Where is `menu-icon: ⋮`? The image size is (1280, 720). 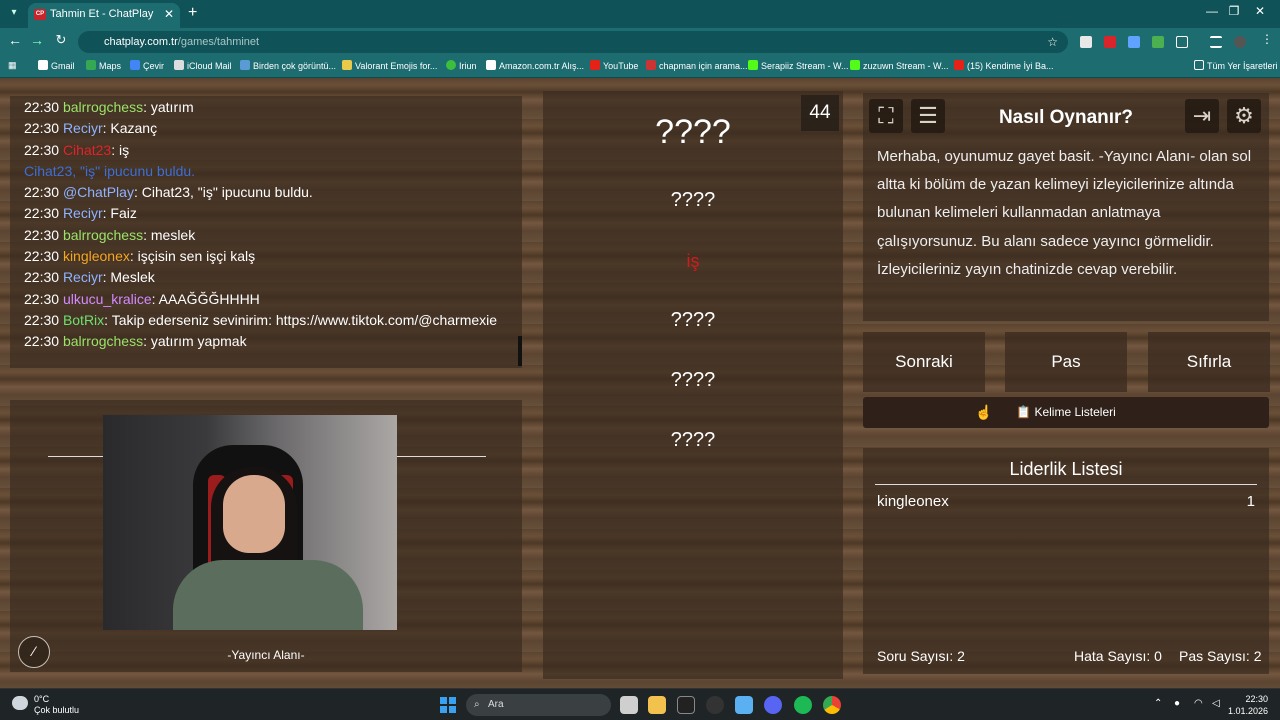 menu-icon: ⋮ is located at coordinates (1267, 39).